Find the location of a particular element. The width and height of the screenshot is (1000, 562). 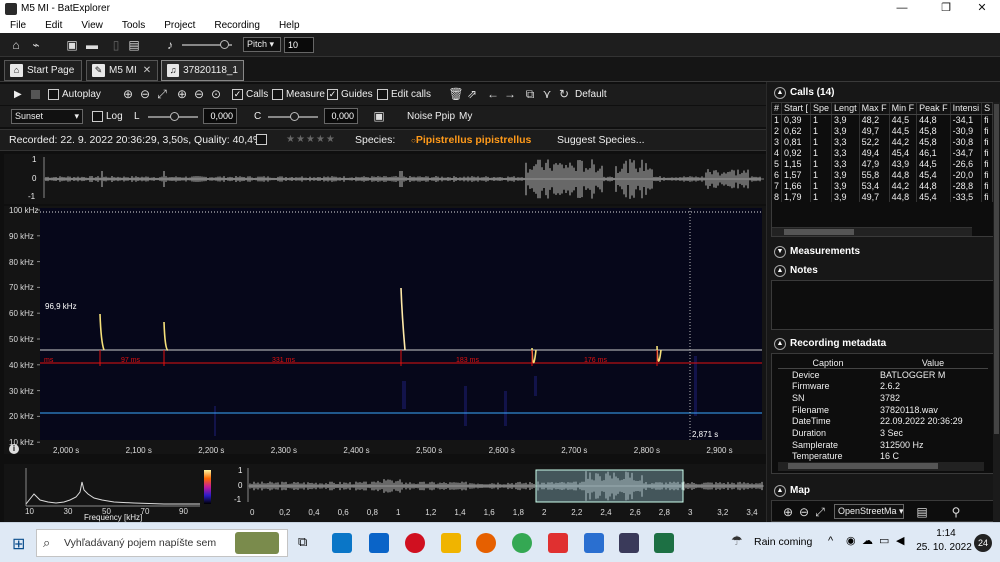

preset-ppip: Ppip is located at coordinates (445, 116).